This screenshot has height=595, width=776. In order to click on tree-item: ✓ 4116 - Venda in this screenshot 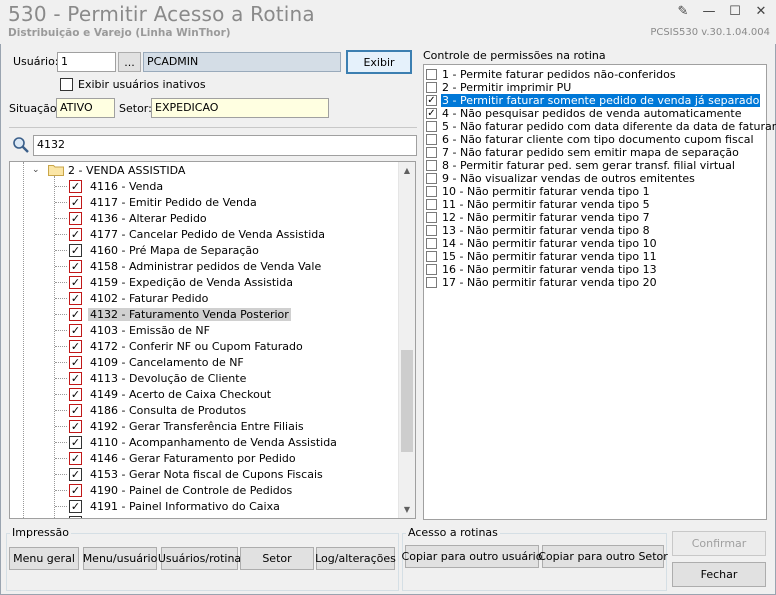, I will do `click(117, 186)`.